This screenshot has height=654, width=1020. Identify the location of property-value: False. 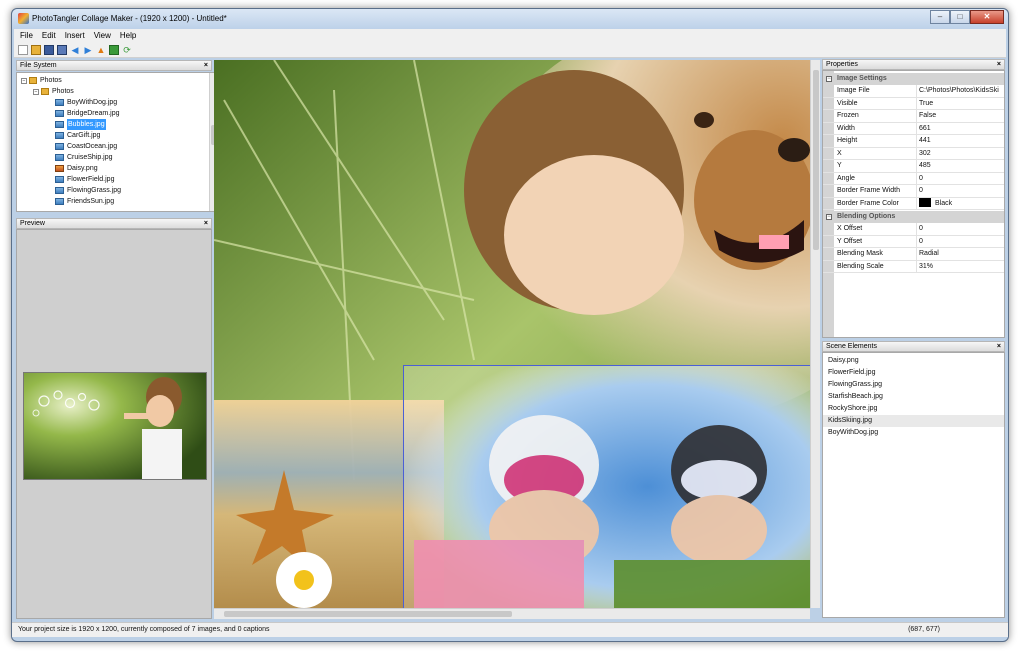
(960, 116).